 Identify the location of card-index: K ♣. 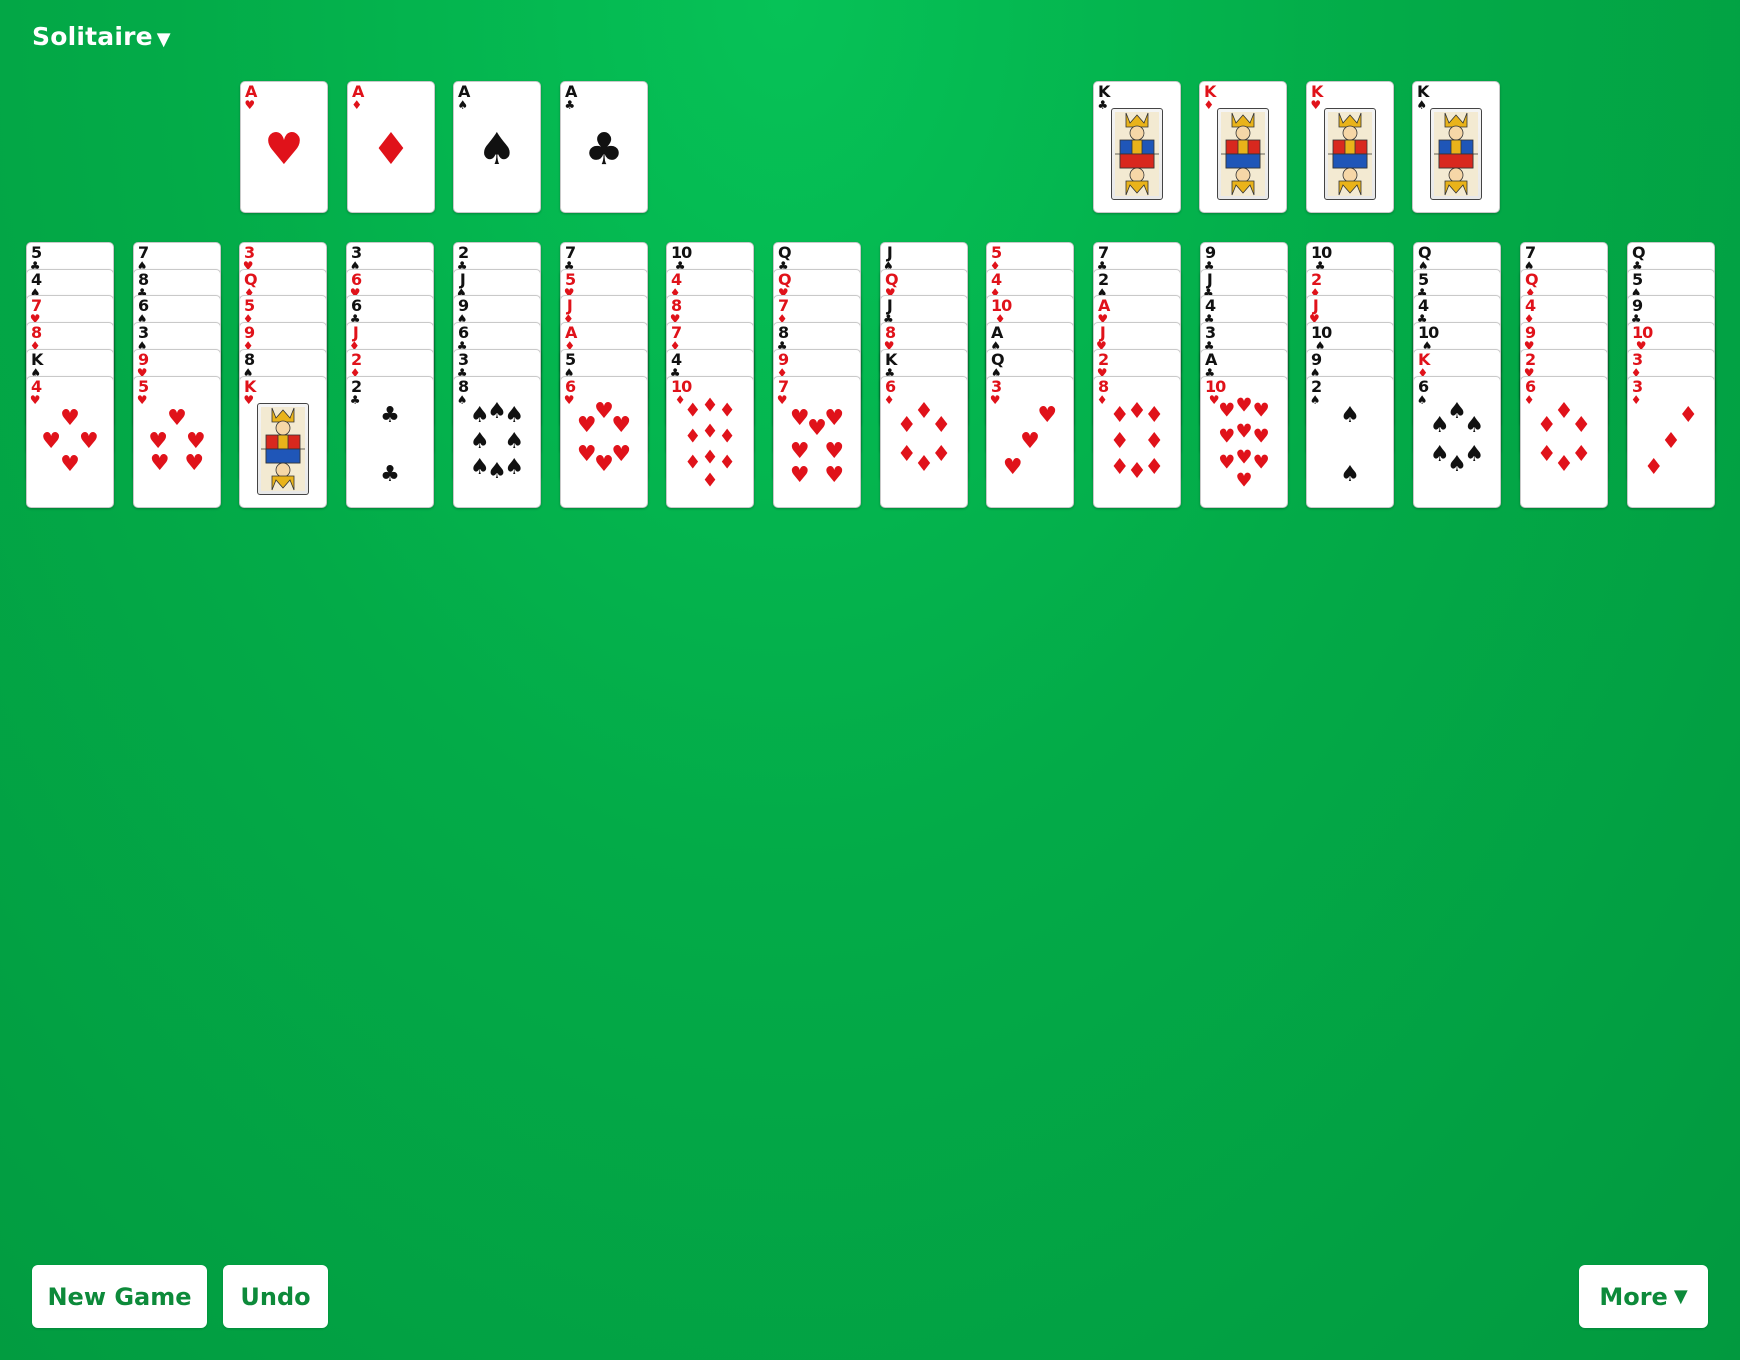
(1103, 98).